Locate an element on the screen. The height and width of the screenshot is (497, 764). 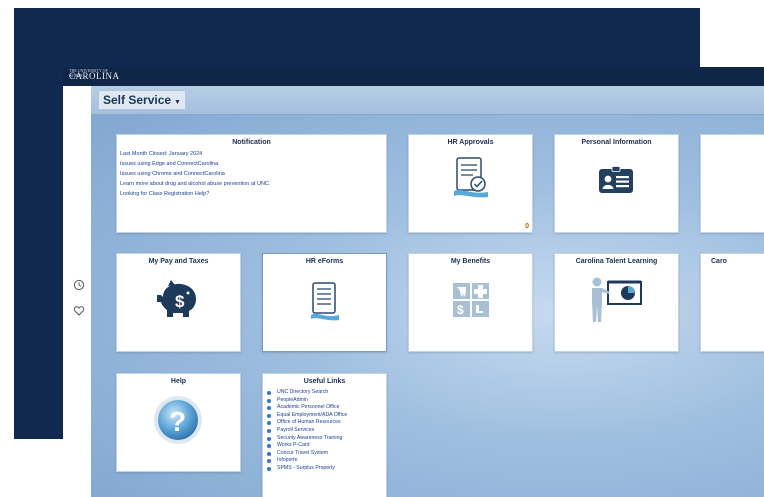
tile-title: Useful Links is located at coordinates (324, 381).